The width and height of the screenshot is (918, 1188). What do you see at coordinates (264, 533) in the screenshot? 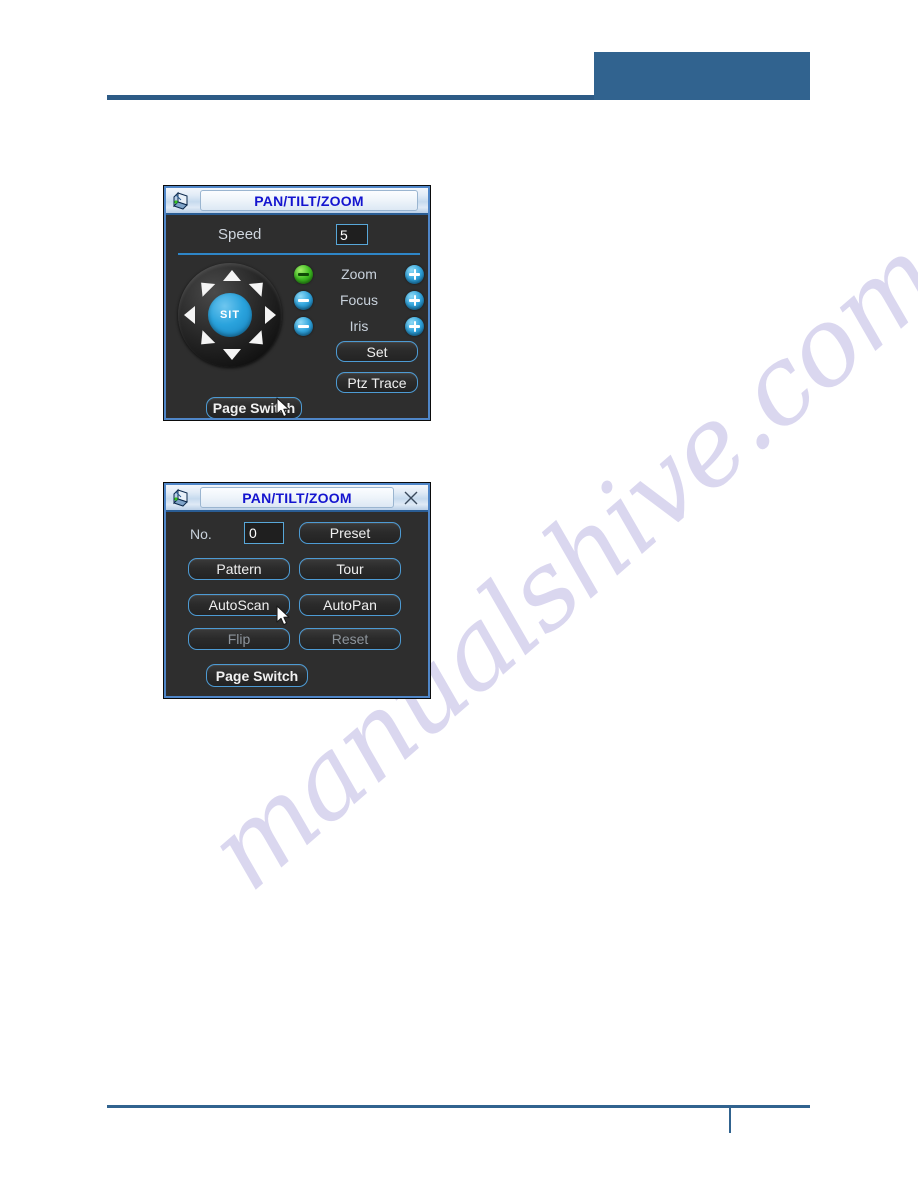
I see `preset-number-input: 0` at bounding box center [264, 533].